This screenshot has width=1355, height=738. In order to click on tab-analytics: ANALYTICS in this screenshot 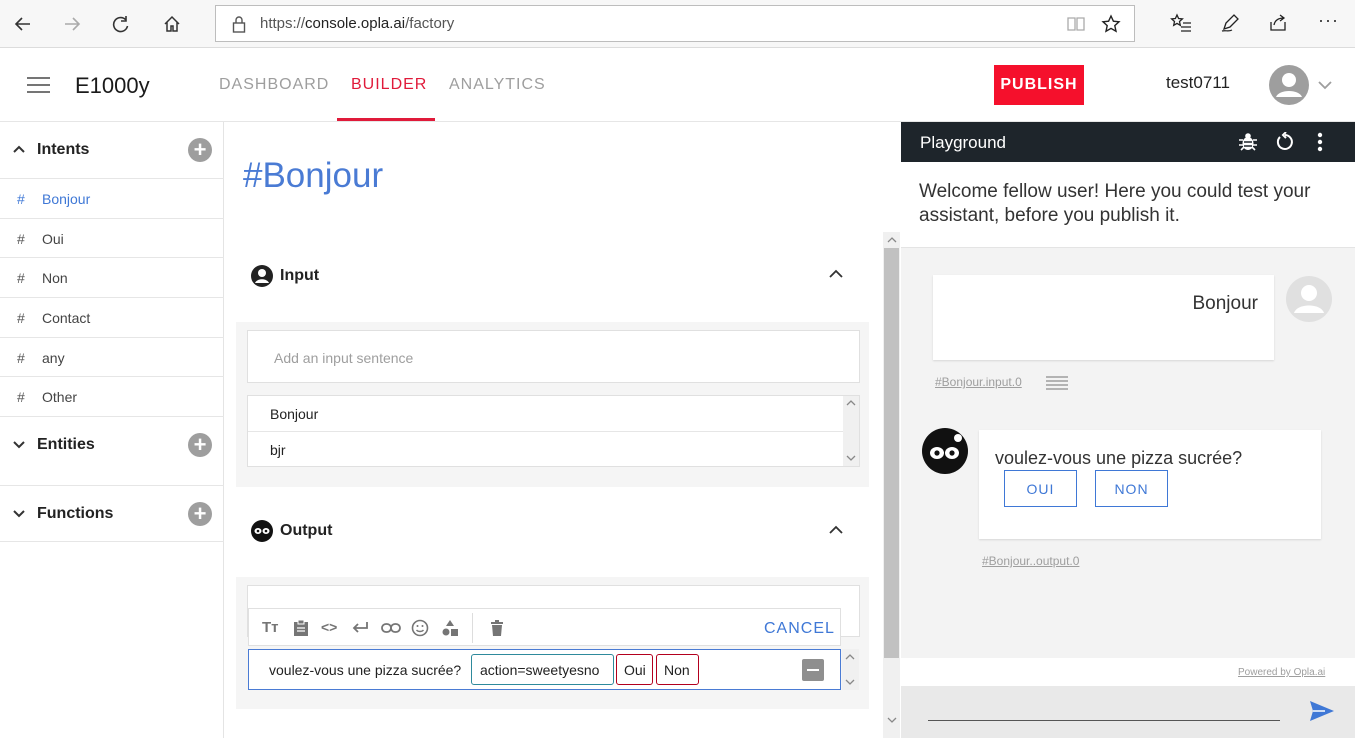, I will do `click(497, 85)`.